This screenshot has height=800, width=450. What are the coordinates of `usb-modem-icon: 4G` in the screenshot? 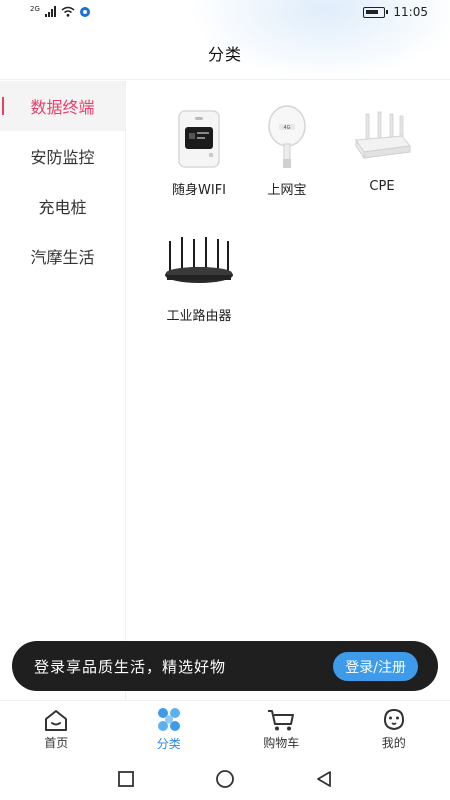 It's located at (287, 136).